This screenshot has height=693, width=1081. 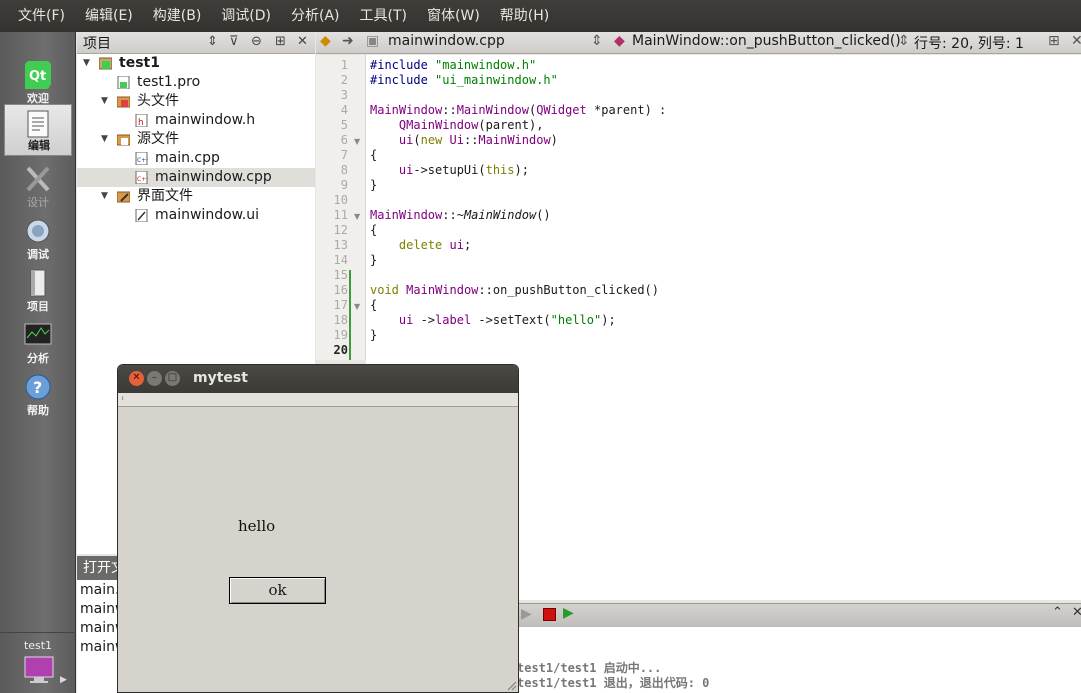 I want to click on lock-icon: ▣, so click(x=373, y=41).